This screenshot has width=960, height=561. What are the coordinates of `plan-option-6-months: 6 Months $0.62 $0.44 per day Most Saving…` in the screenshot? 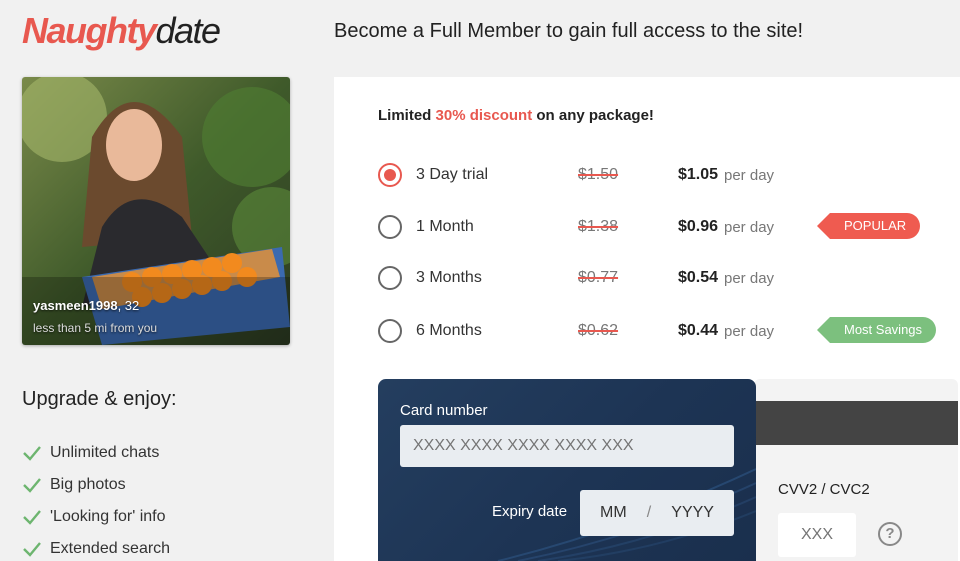 It's located at (658, 332).